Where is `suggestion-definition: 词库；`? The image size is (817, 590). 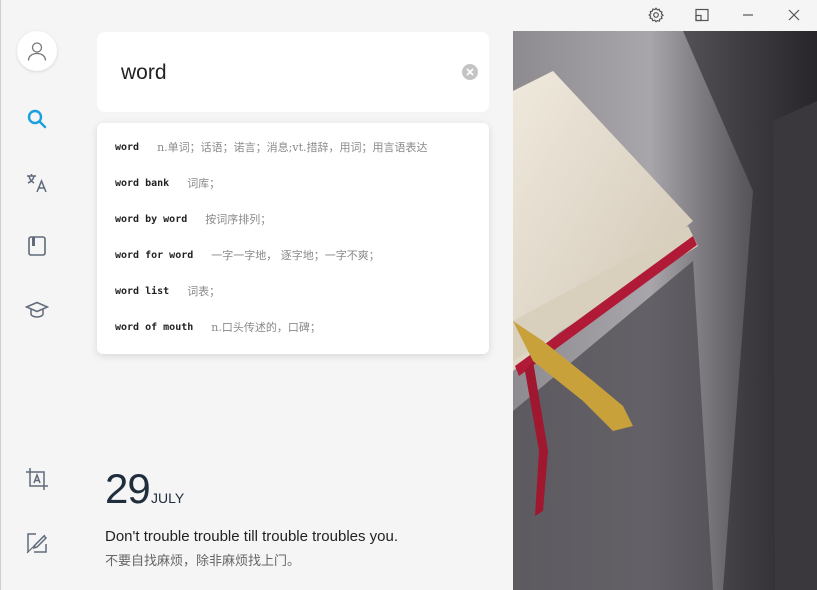
suggestion-definition: 词库； is located at coordinates (204, 183).